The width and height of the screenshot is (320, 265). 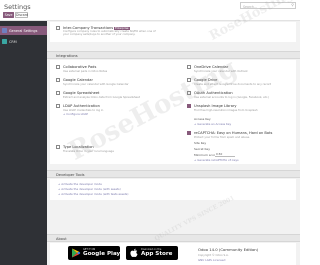 What do you see at coordinates (212, 124) in the screenshot?
I see `generate-access-key-link: → Generate an Access Key` at bounding box center [212, 124].